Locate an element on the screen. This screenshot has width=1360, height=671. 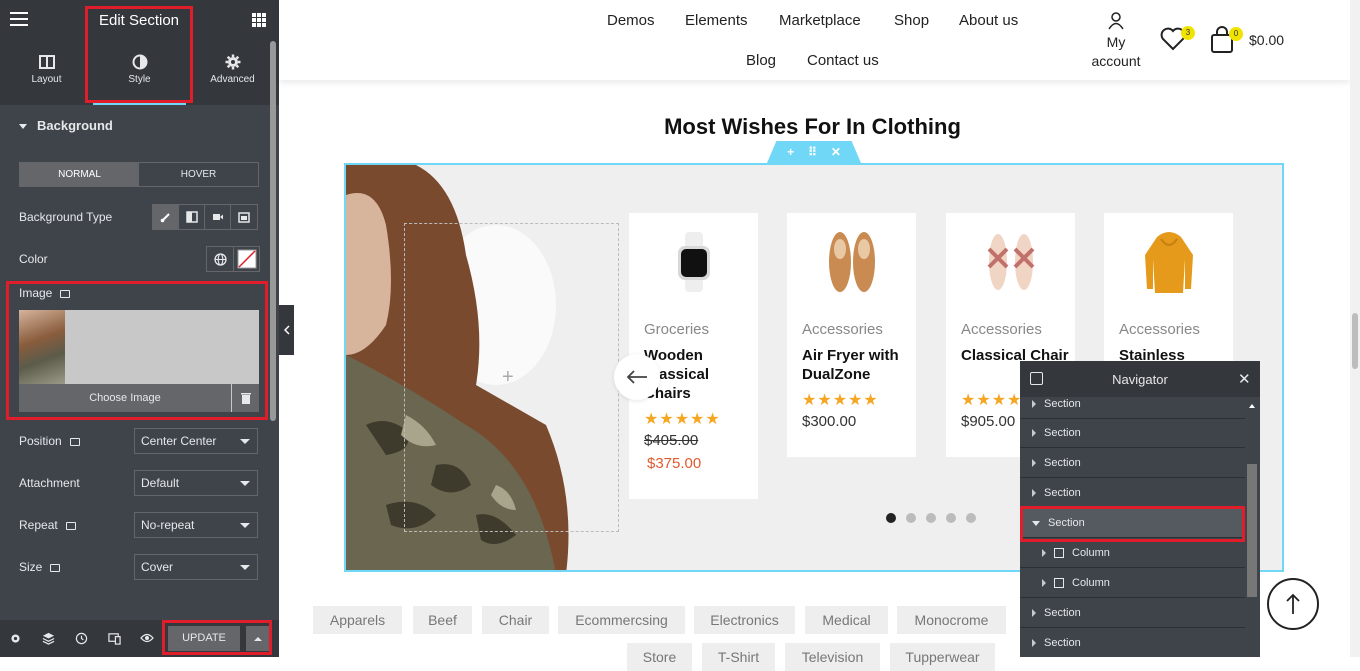
color-picker-swatch is located at coordinates (246, 259).